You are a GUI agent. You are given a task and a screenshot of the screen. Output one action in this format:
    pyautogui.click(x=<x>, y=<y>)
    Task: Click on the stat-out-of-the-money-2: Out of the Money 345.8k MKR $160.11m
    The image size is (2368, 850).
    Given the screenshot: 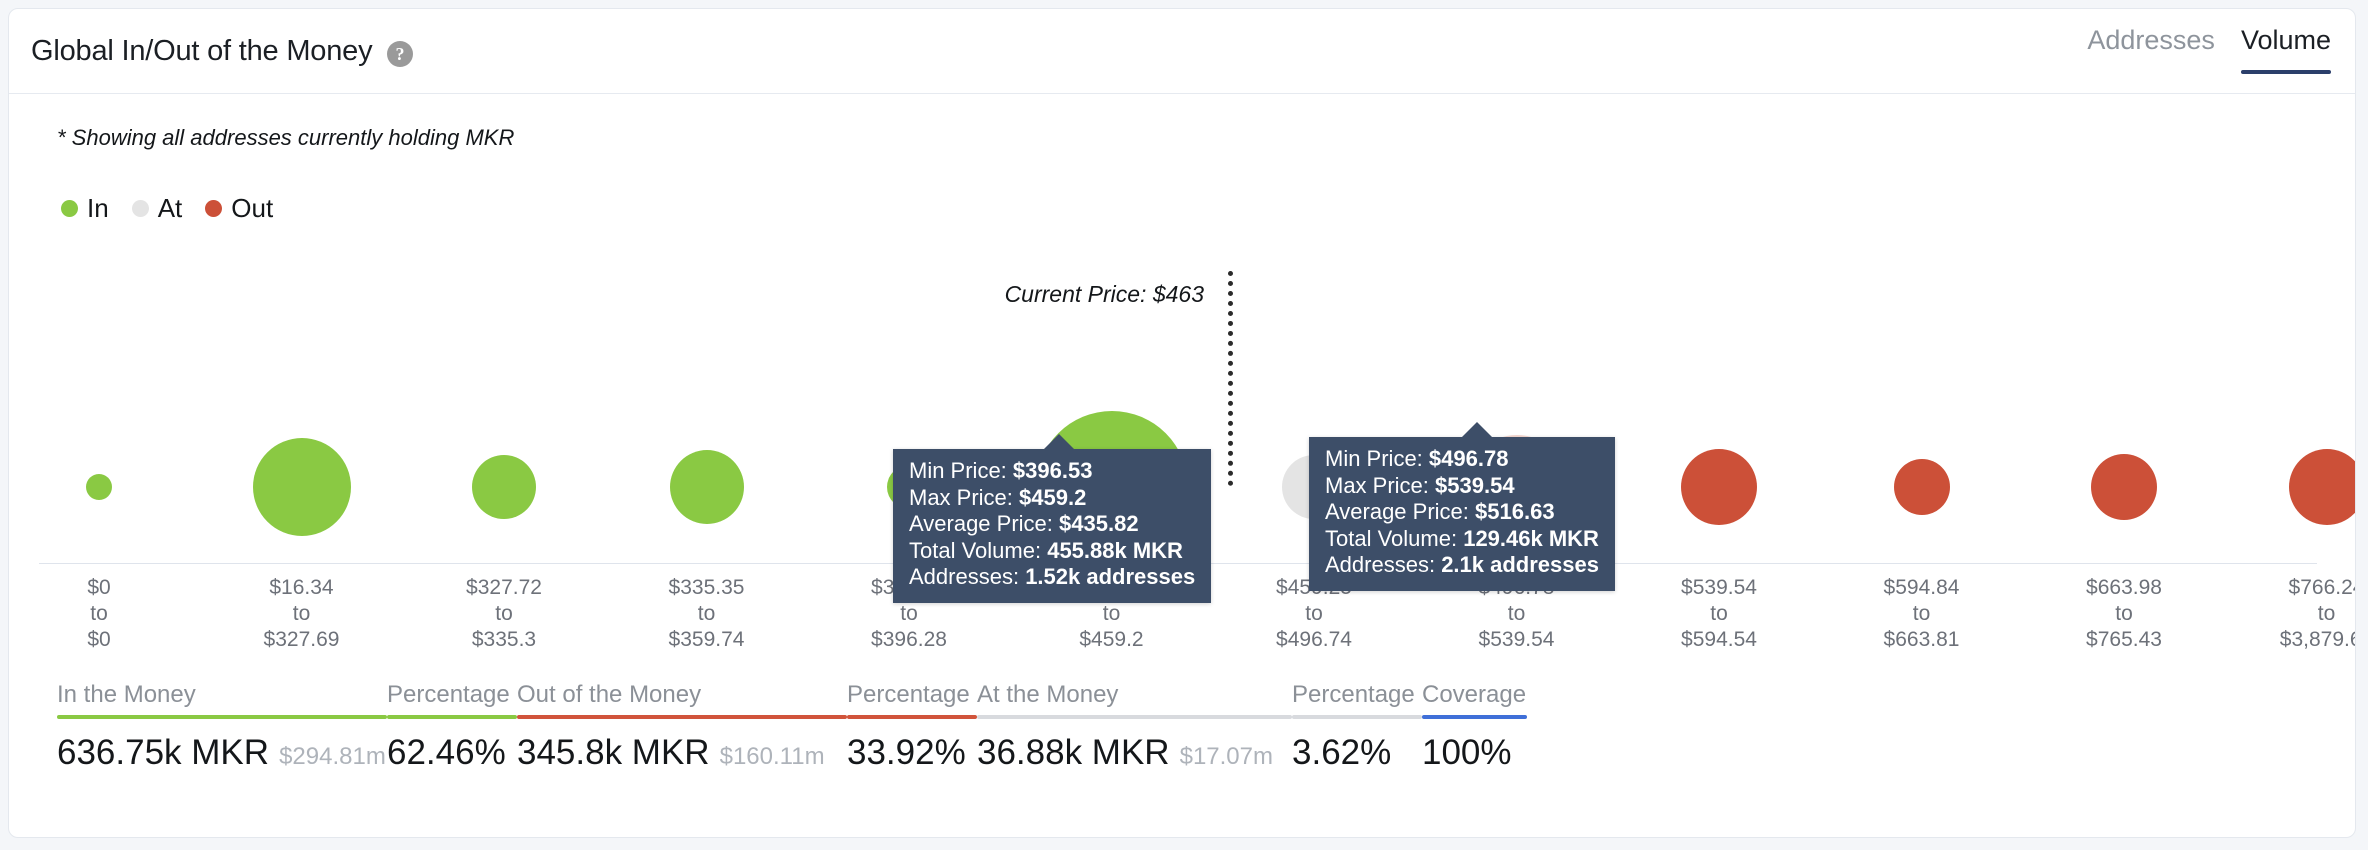 What is the action you would take?
    pyautogui.click(x=682, y=727)
    